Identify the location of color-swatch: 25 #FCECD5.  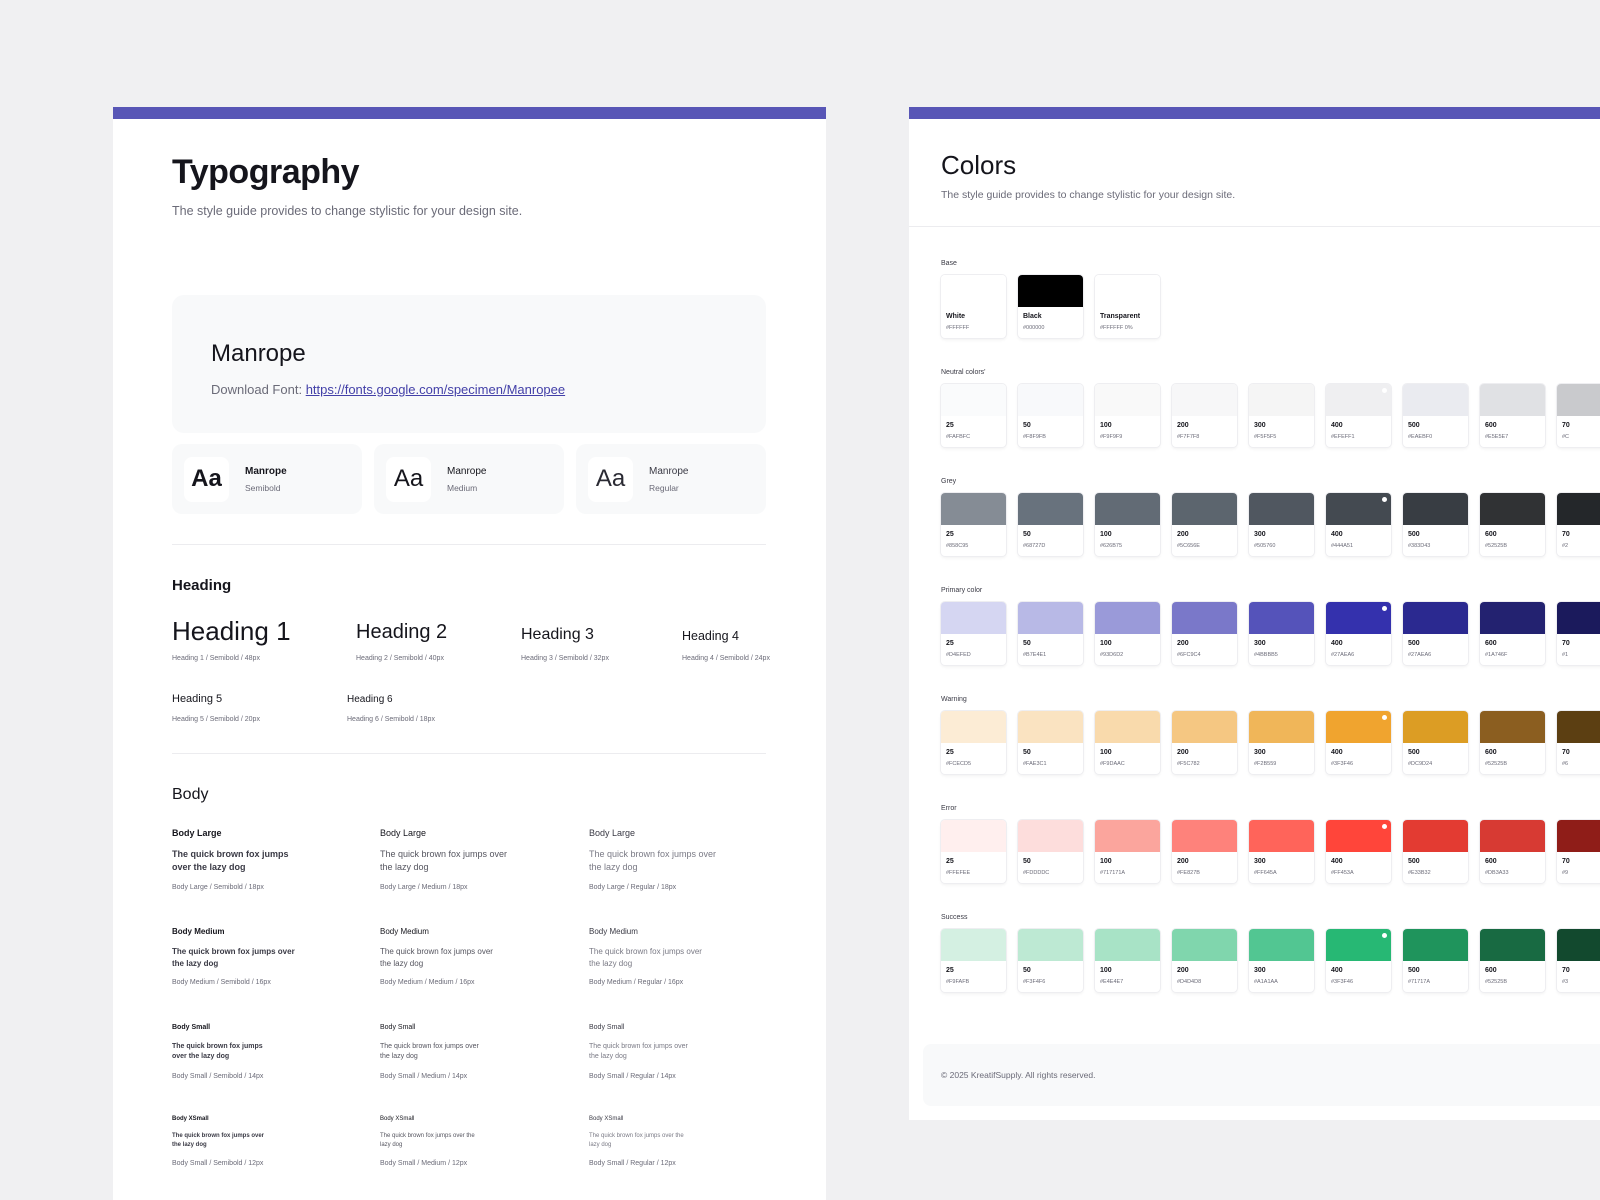
(973, 742).